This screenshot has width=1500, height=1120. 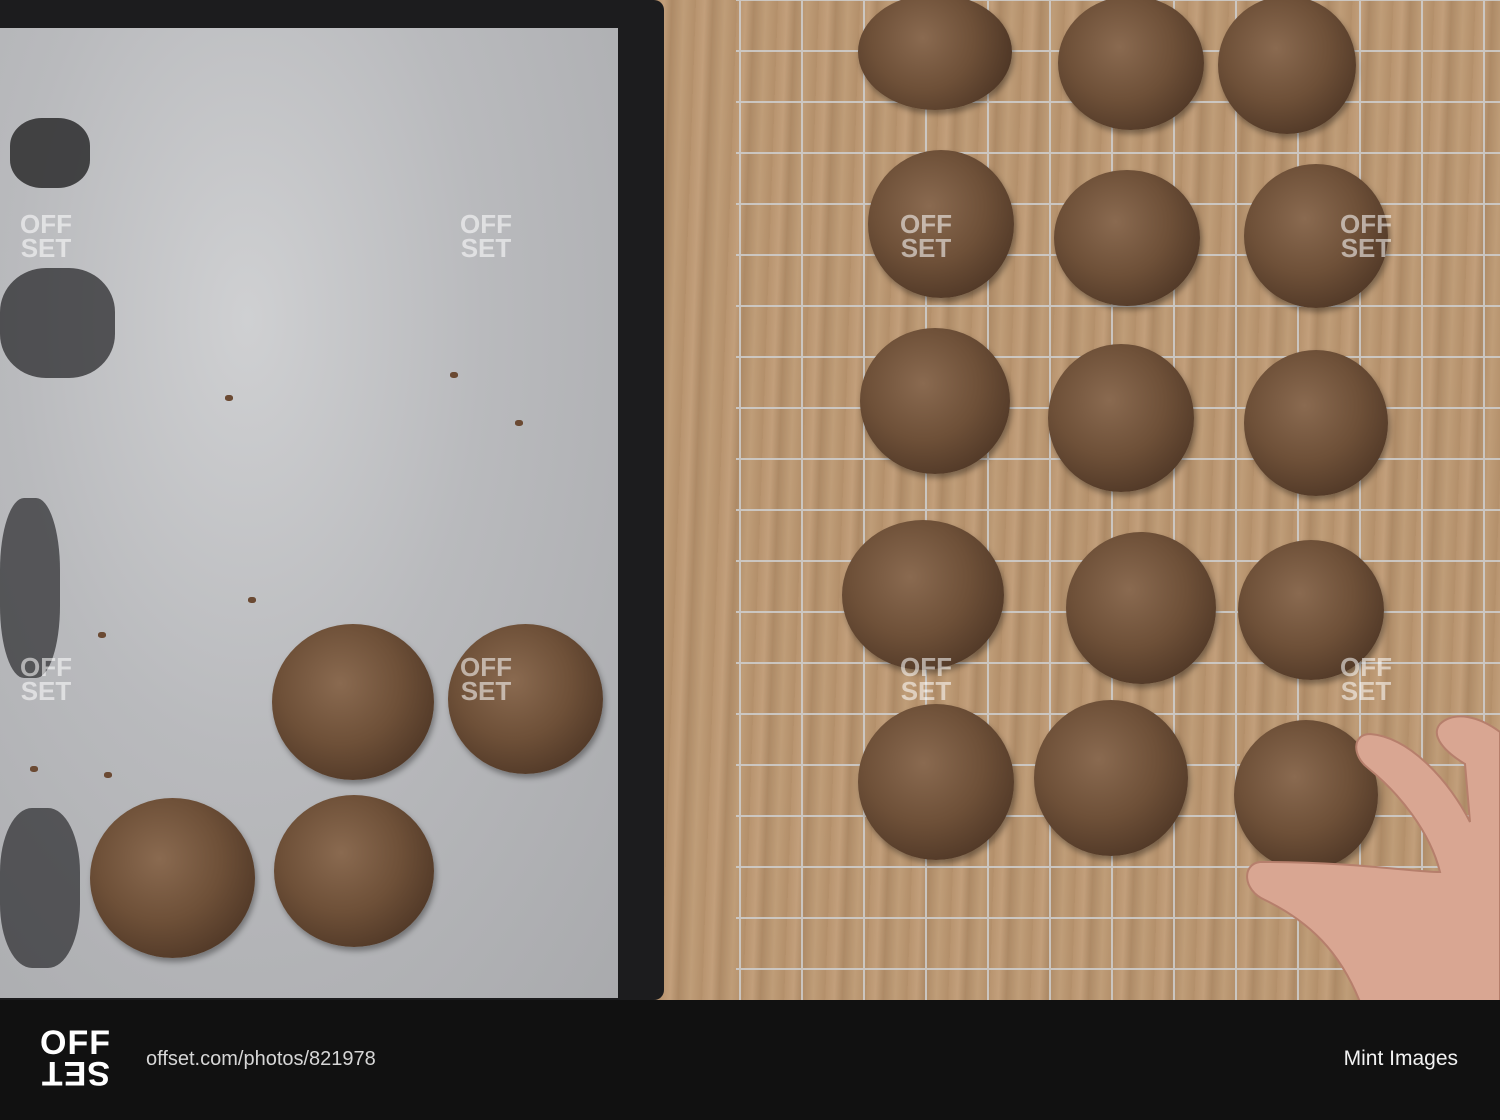 I want to click on offset-logo: OFF SET, so click(x=75, y=1059).